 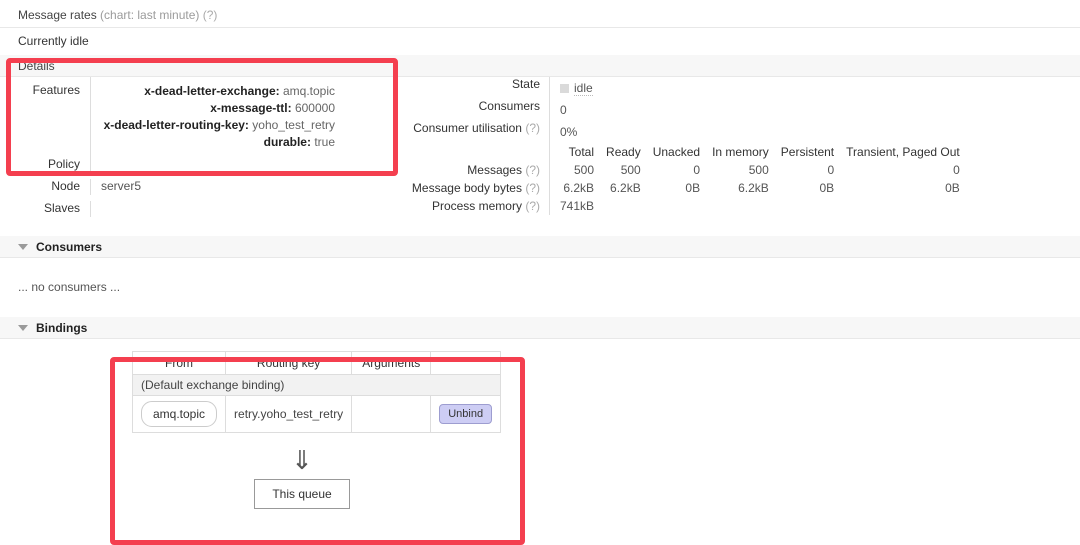 I want to click on consumer-utilisation-text: Consumer utilisation, so click(x=467, y=128).